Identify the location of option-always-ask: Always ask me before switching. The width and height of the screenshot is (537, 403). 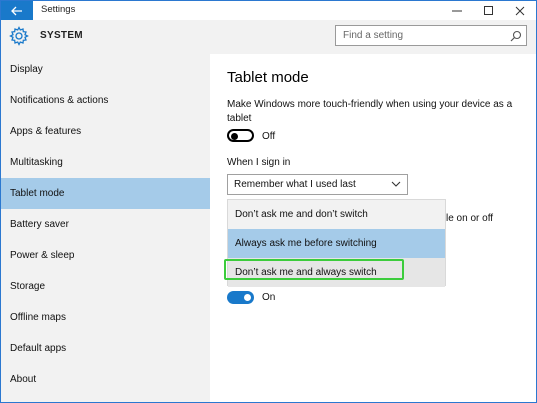
(336, 243).